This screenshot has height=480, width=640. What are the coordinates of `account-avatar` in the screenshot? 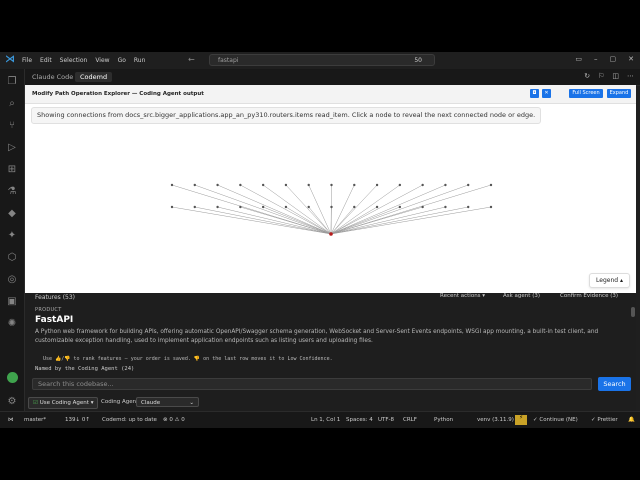 It's located at (12, 377).